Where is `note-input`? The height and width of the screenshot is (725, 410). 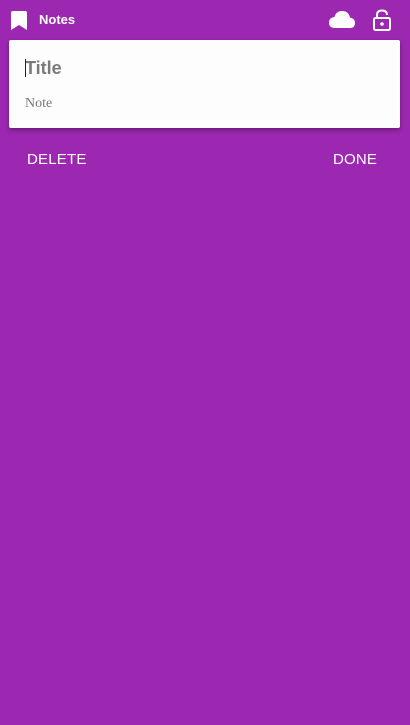
note-input is located at coordinates (205, 104).